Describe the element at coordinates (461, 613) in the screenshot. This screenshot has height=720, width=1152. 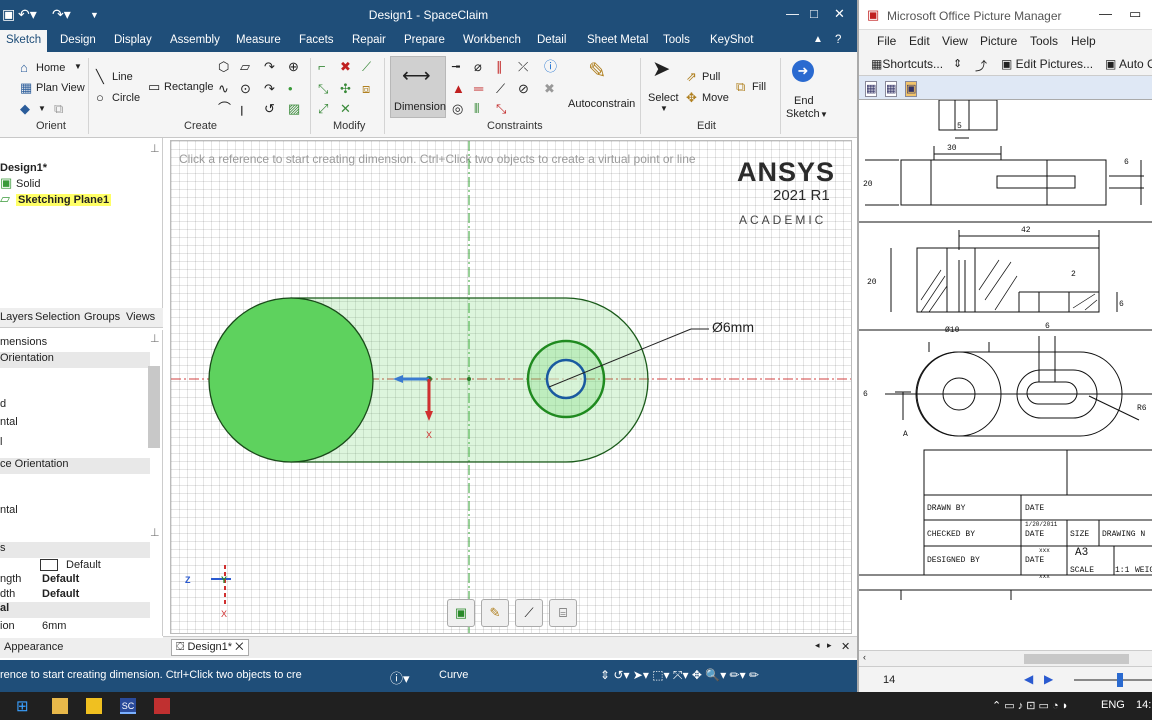
I see `view-cube-button: ▣` at that location.